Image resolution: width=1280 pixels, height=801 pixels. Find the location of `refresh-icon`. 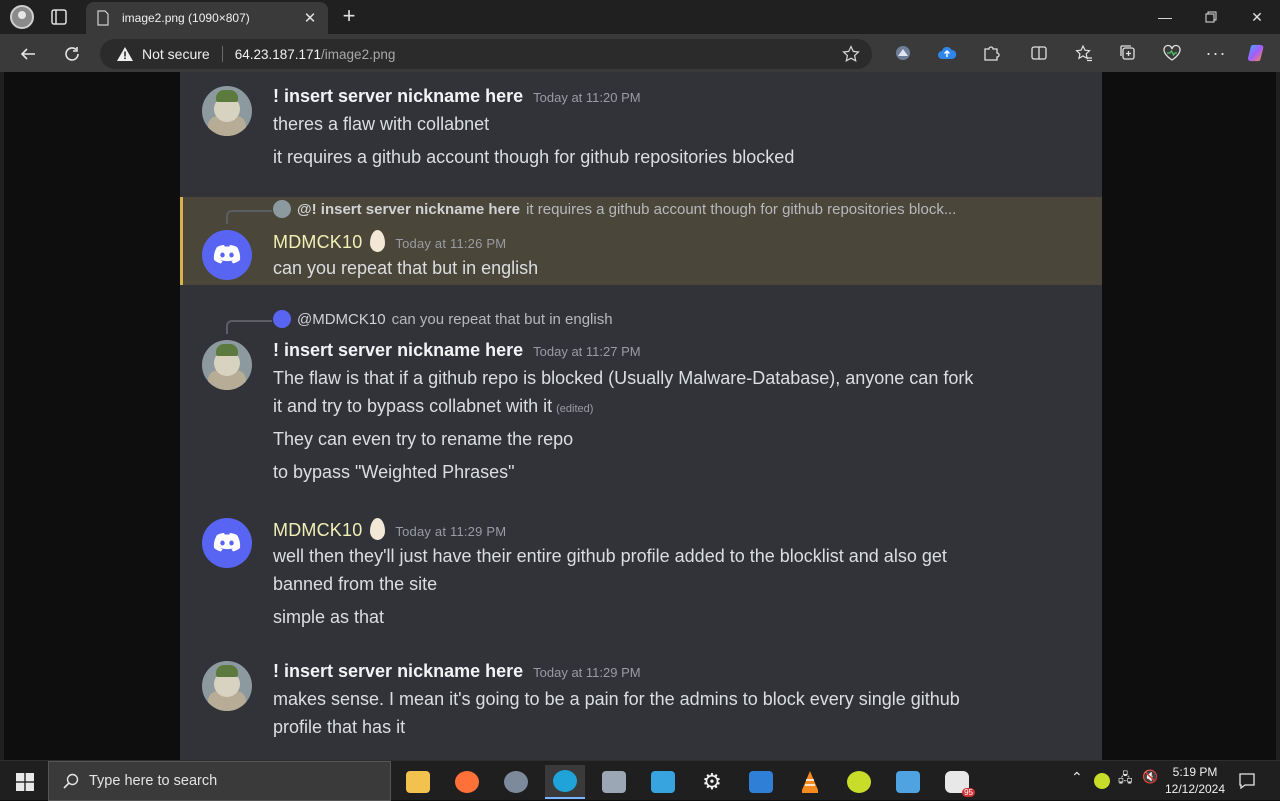

refresh-icon is located at coordinates (72, 54).